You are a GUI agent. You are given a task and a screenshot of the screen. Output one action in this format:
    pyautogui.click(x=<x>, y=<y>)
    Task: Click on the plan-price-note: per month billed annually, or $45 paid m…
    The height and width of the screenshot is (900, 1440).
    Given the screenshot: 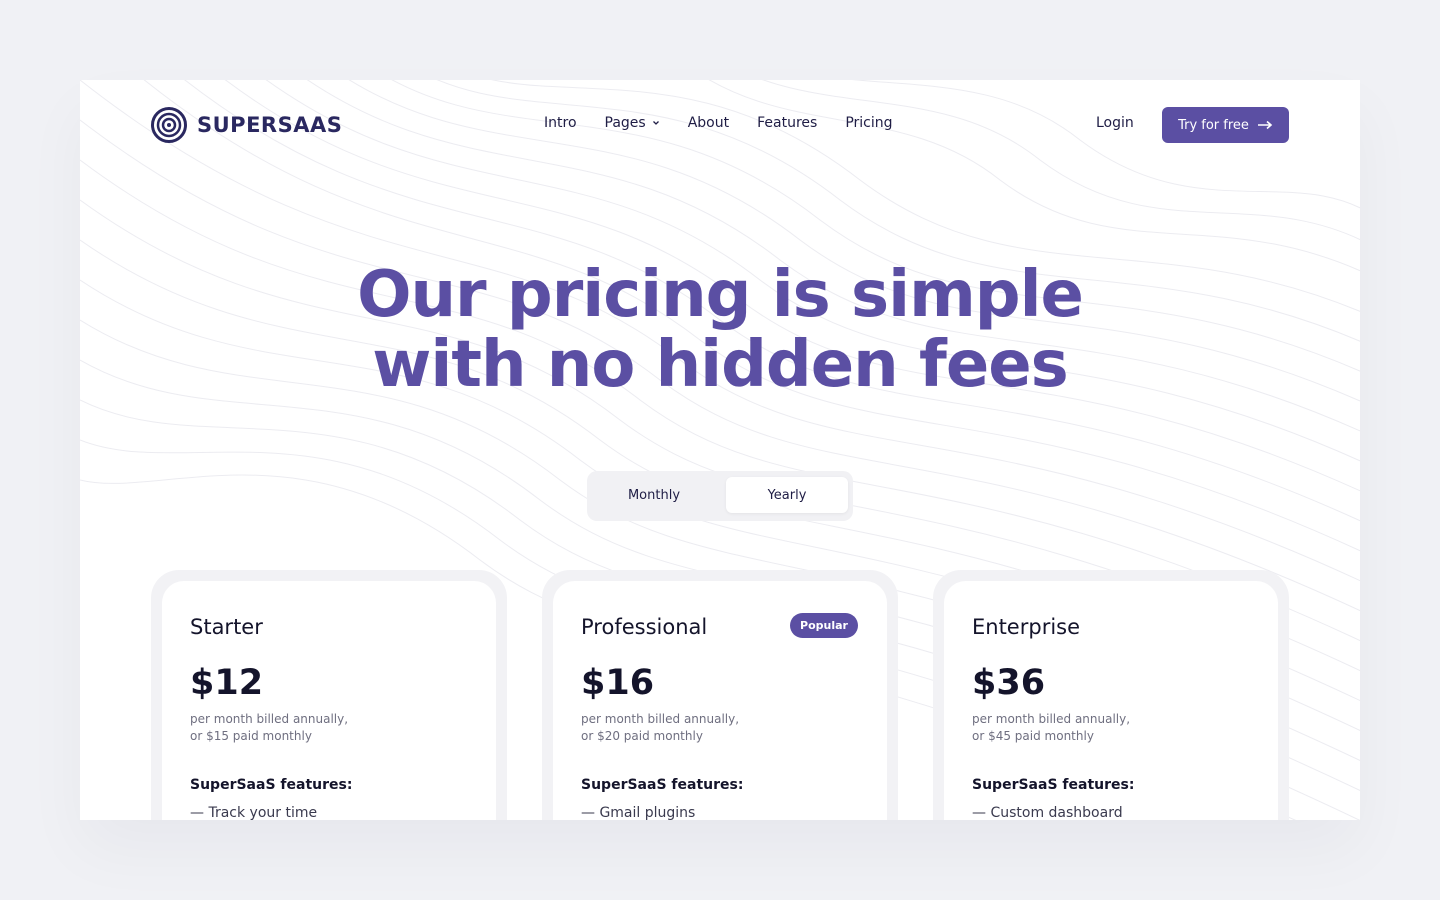 What is the action you would take?
    pyautogui.click(x=1102, y=728)
    